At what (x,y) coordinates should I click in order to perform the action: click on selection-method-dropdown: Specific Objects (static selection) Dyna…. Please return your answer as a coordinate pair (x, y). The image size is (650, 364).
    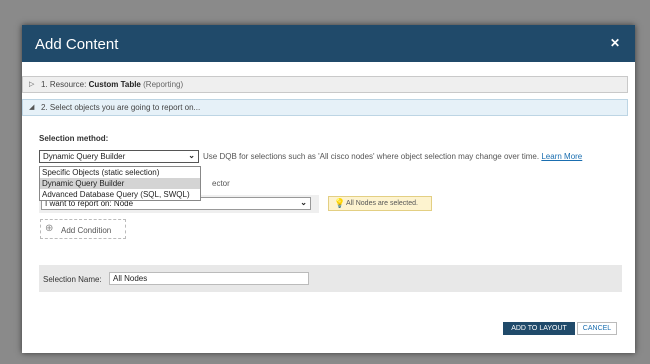
    Looking at the image, I should click on (120, 183).